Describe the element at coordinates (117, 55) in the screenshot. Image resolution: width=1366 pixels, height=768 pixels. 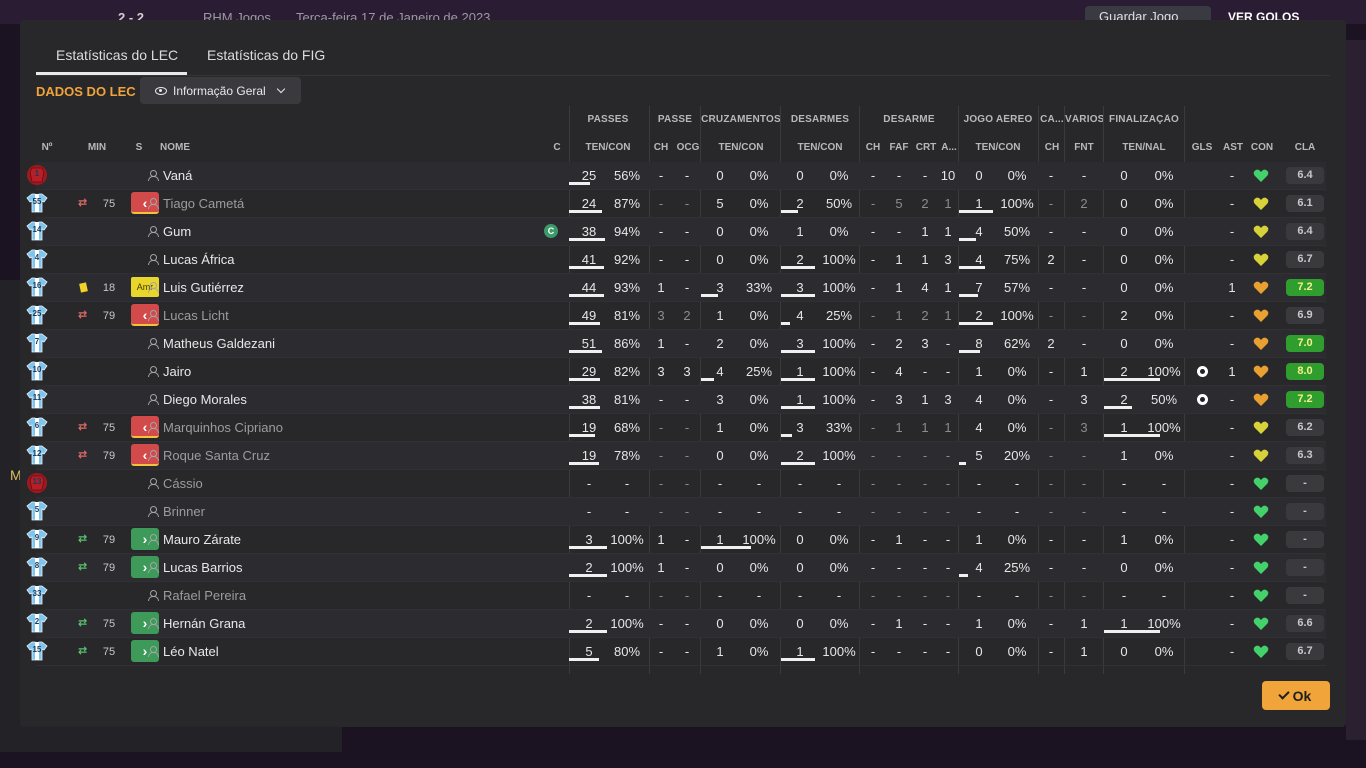
I see `tab-lec-stats: Estatísticas do LEC` at that location.